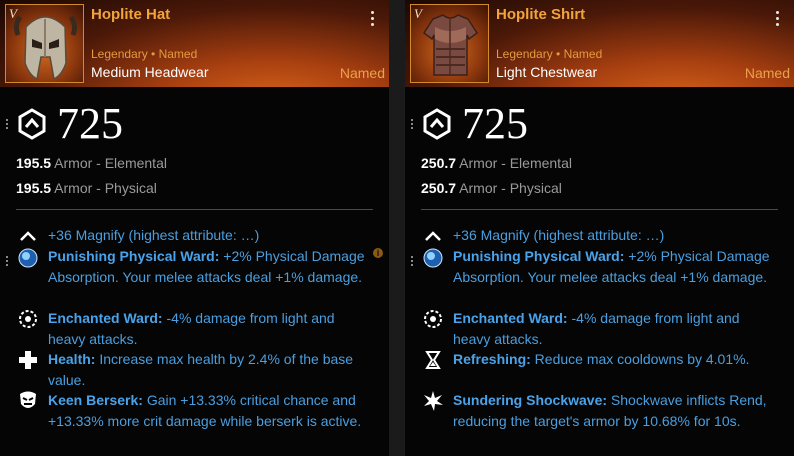  What do you see at coordinates (72, 359) in the screenshot?
I see `perk-name: Health:` at bounding box center [72, 359].